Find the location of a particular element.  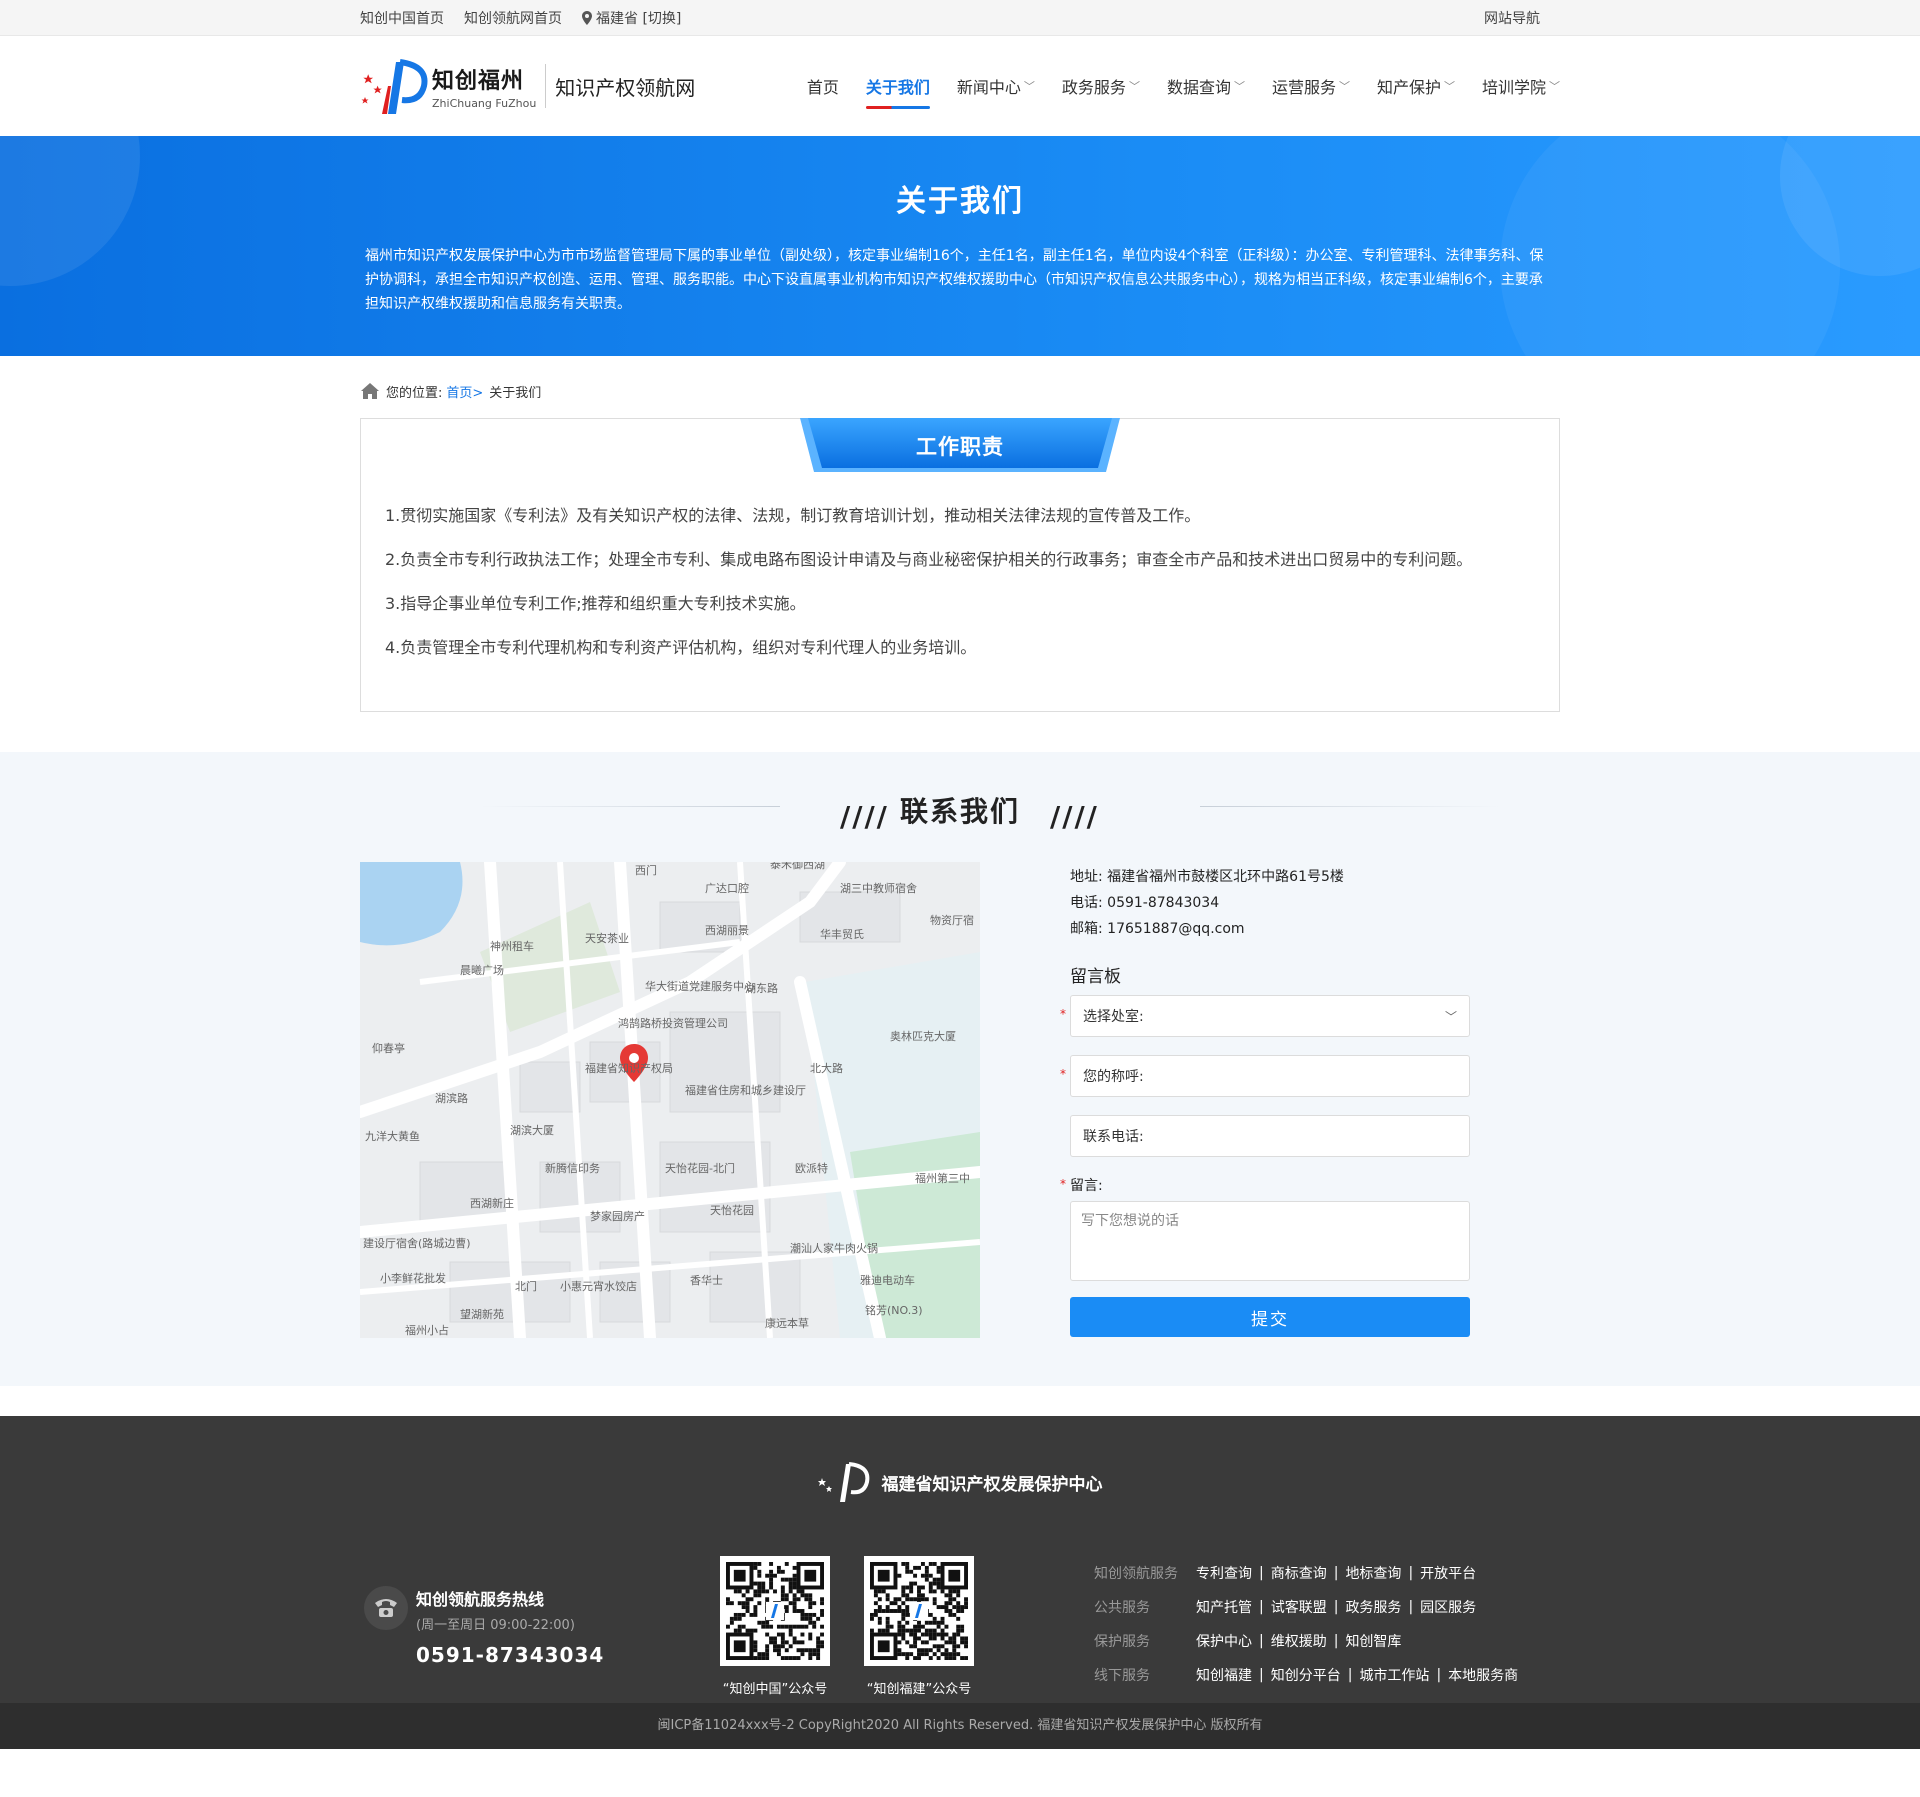

map-label: 物资厅宿 is located at coordinates (952, 920).